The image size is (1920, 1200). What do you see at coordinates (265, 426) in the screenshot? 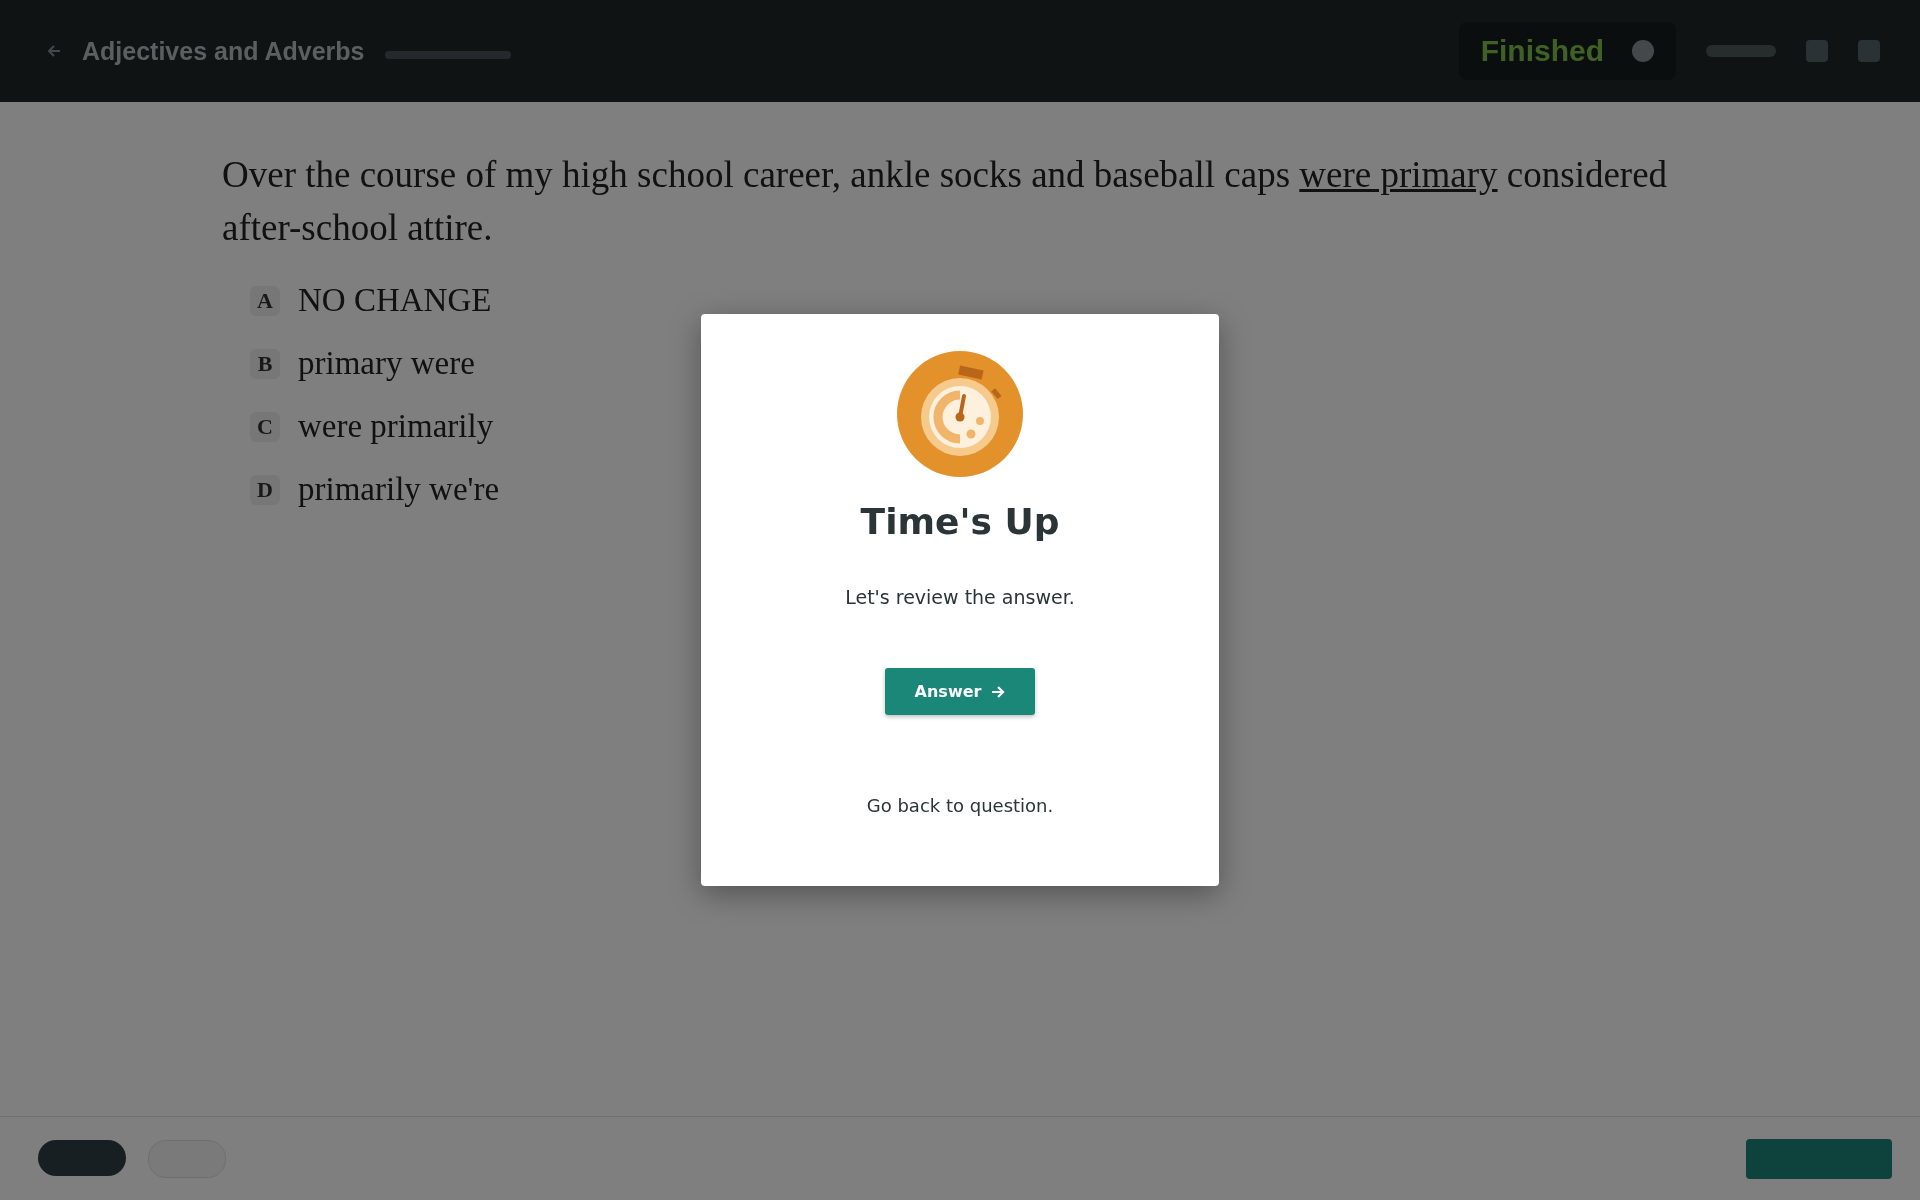
I see `choice-letter-badge: C` at bounding box center [265, 426].